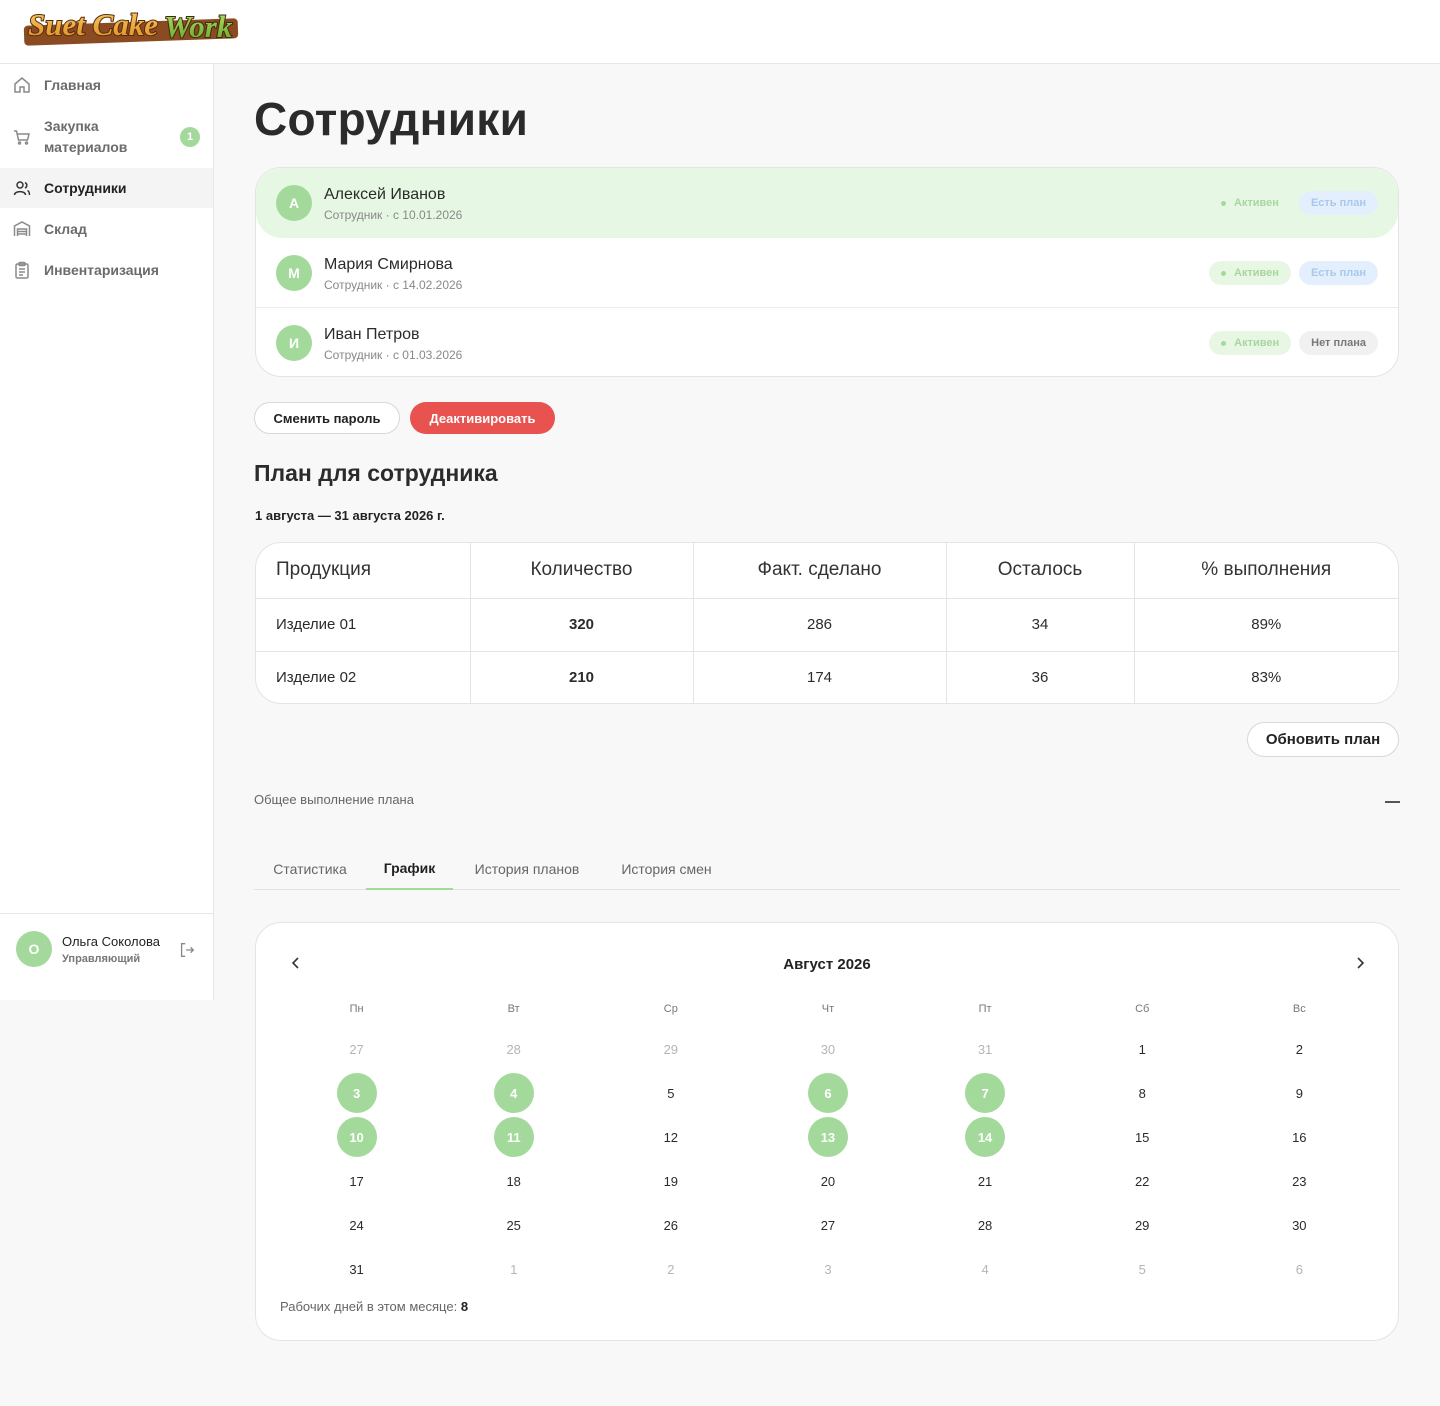 This screenshot has height=1406, width=1440. Describe the element at coordinates (294, 203) in the screenshot. I see `avatar: А` at that location.